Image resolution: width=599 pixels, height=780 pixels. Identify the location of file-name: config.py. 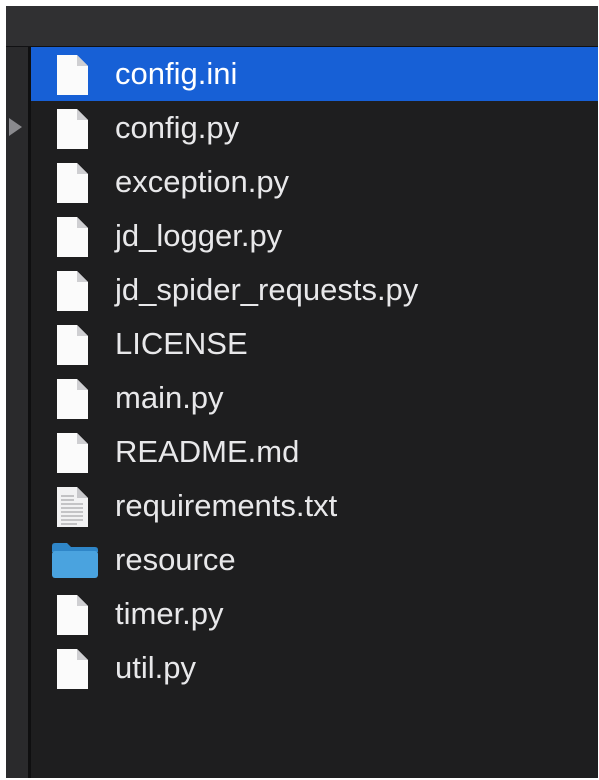
(177, 127).